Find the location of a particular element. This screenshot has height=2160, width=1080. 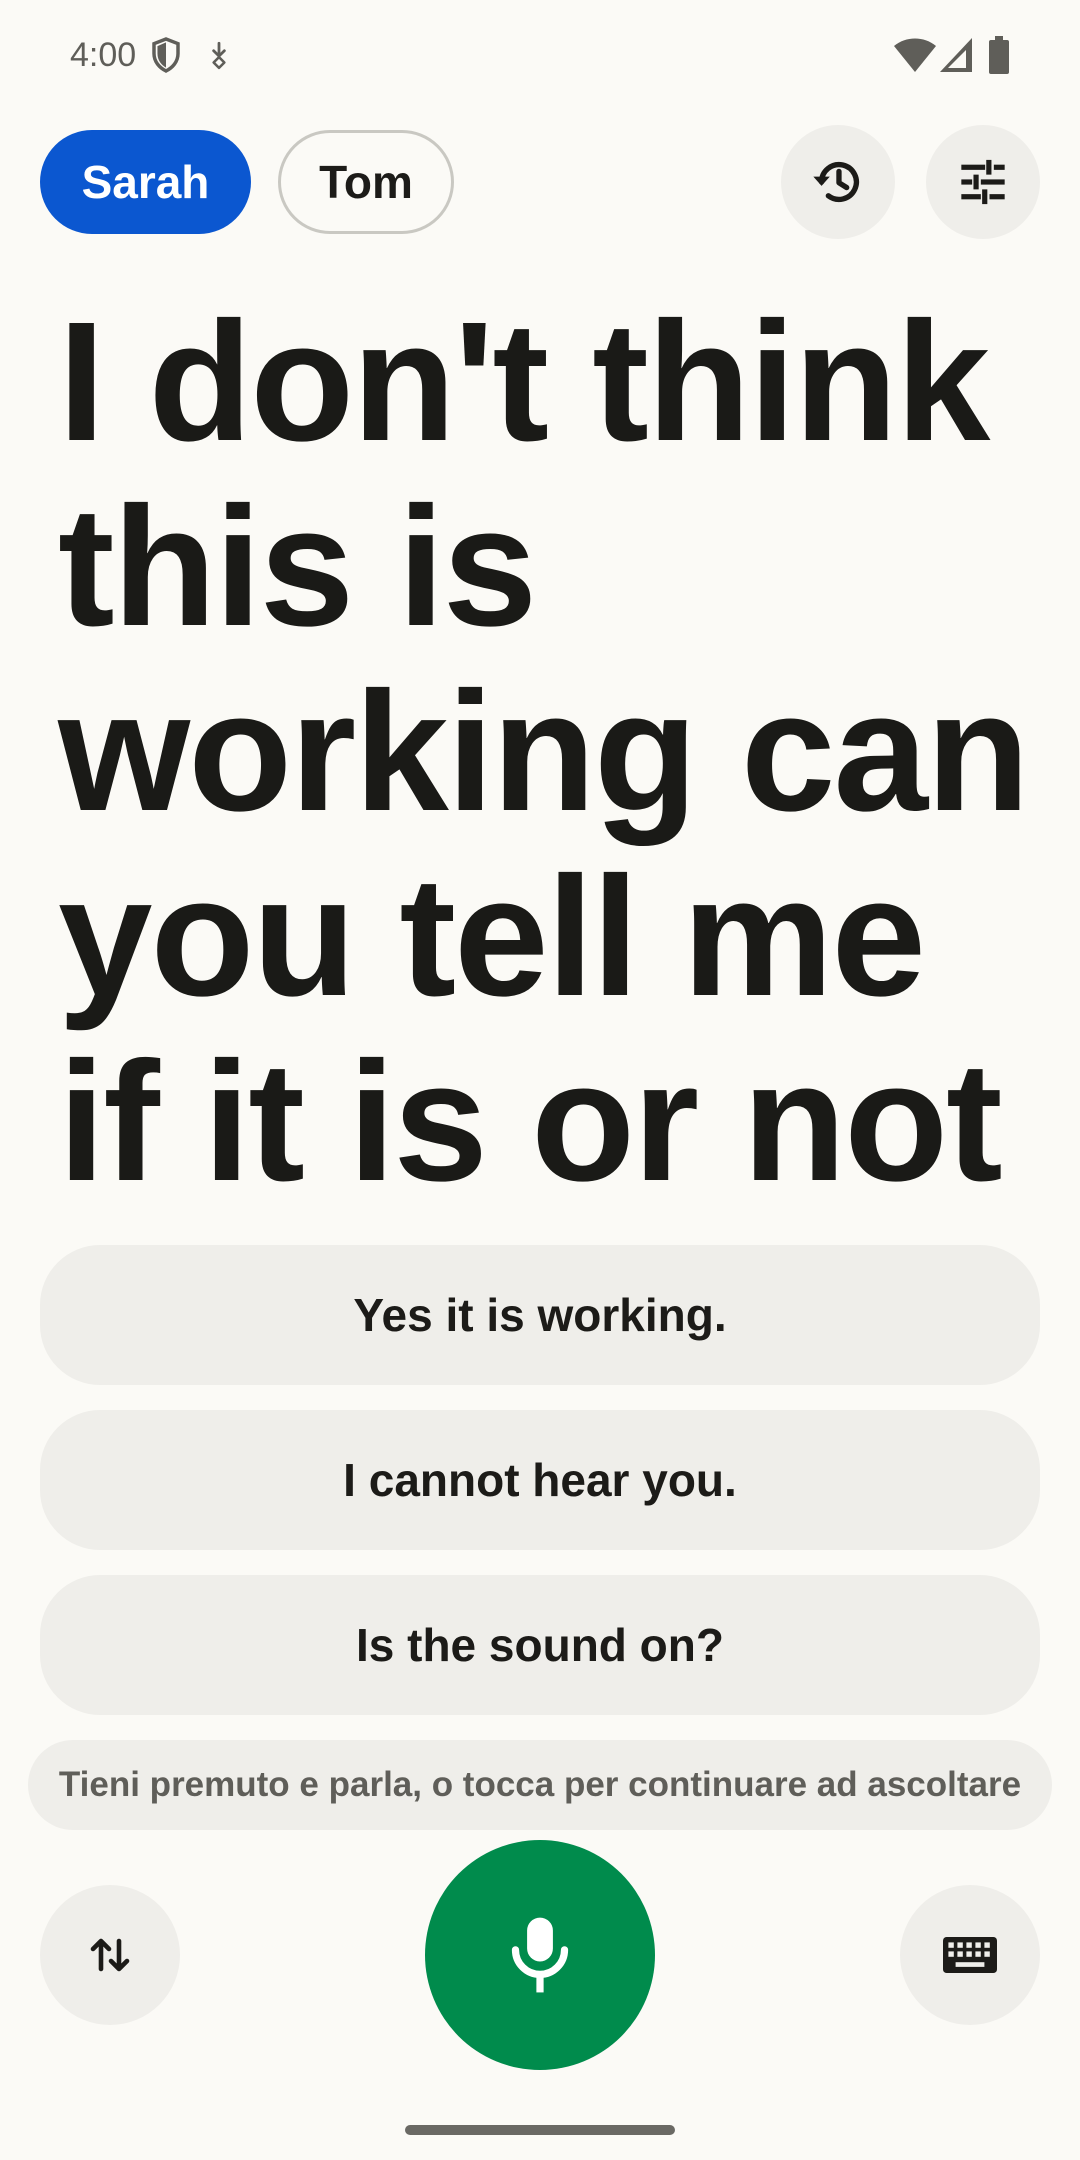

speaker-chip-sarah: Sarah is located at coordinates (145, 182).